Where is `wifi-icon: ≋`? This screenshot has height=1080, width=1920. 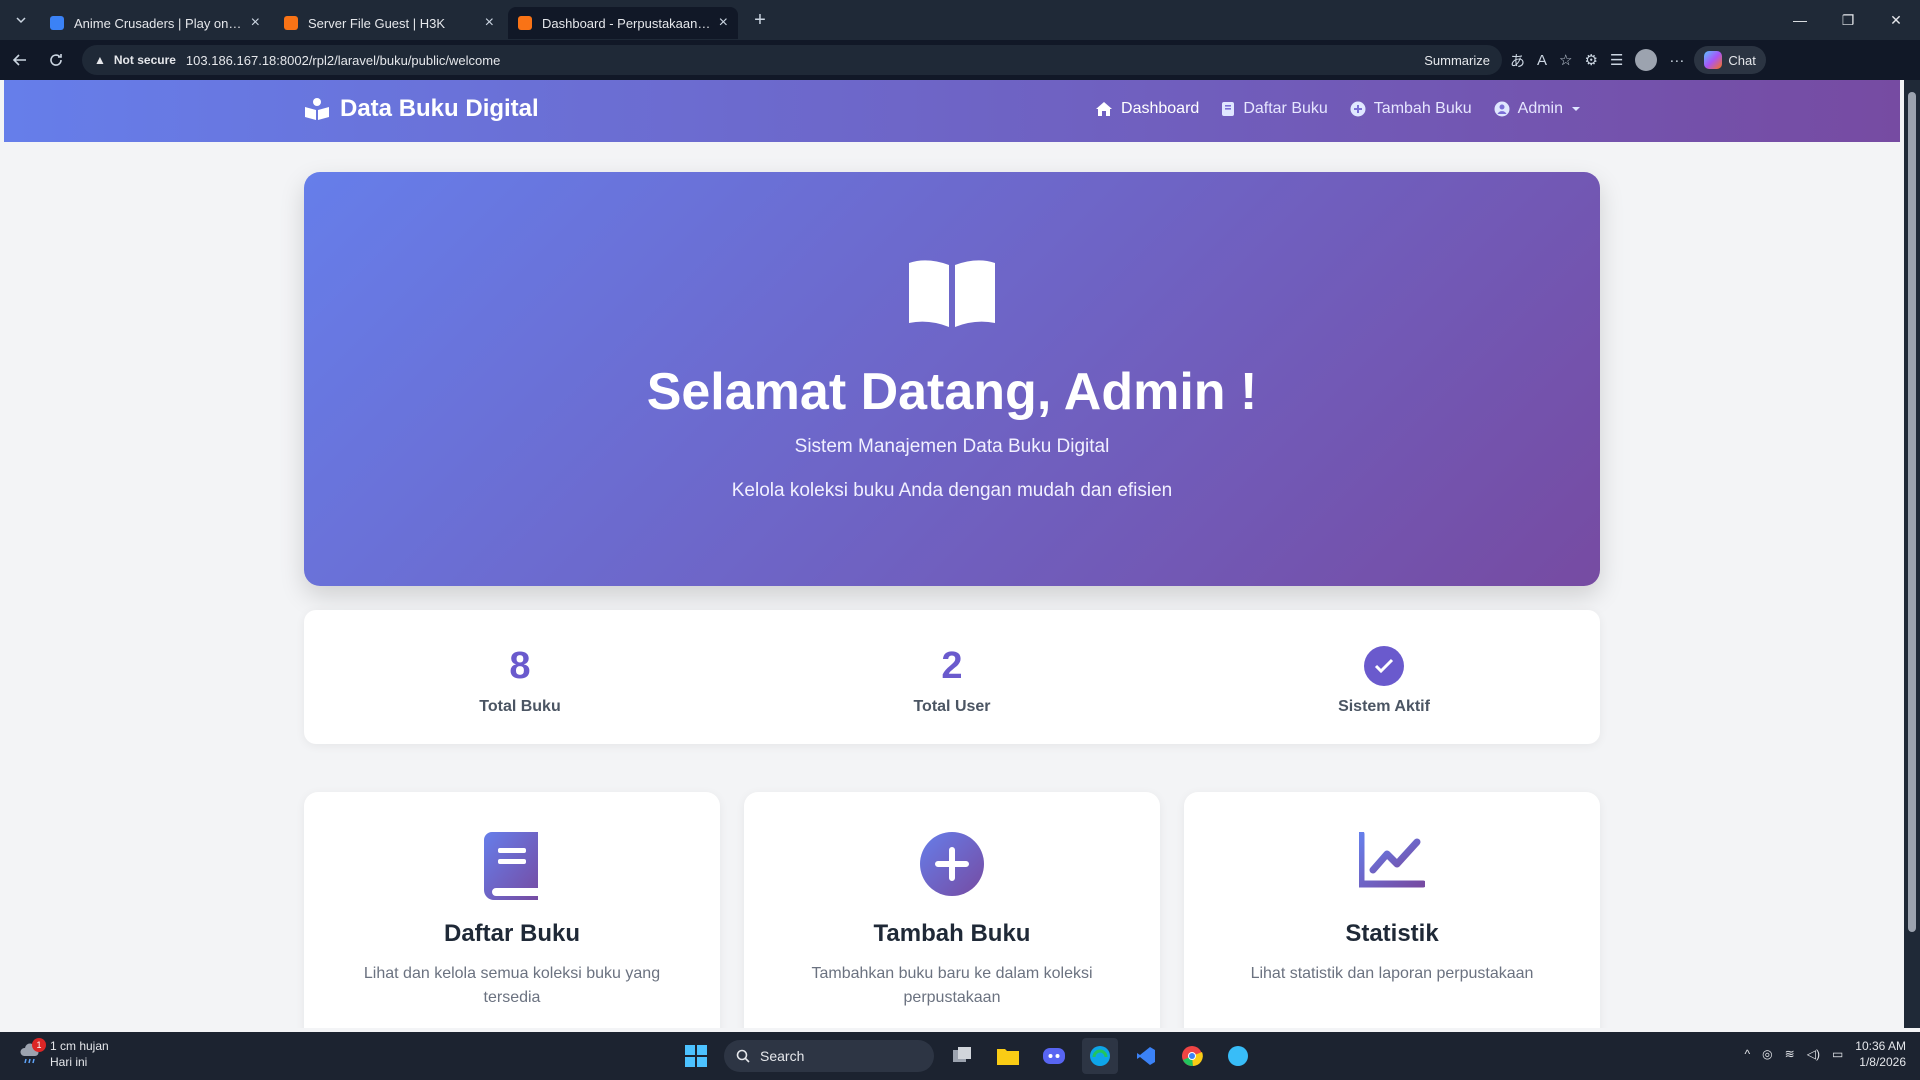 wifi-icon: ≋ is located at coordinates (1790, 1054).